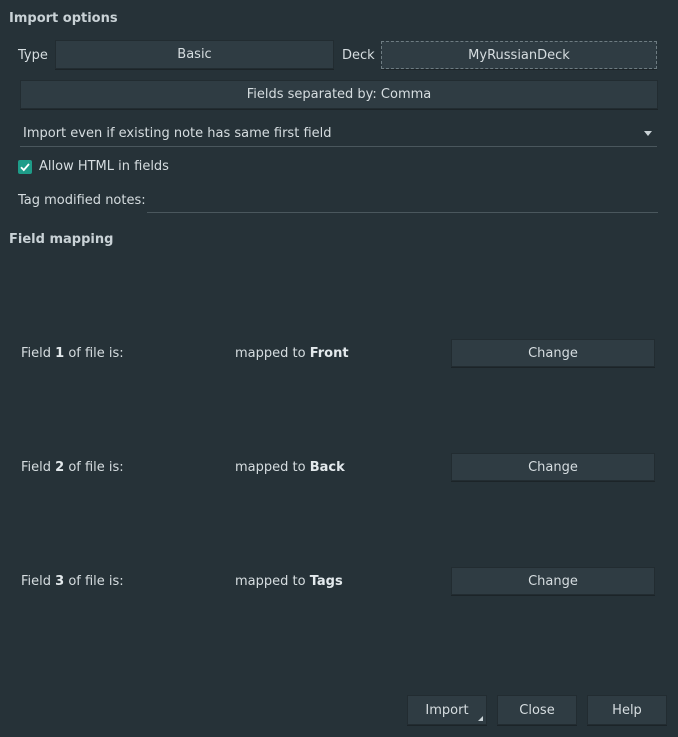  Describe the element at coordinates (627, 710) in the screenshot. I see `help-button: Help` at that location.